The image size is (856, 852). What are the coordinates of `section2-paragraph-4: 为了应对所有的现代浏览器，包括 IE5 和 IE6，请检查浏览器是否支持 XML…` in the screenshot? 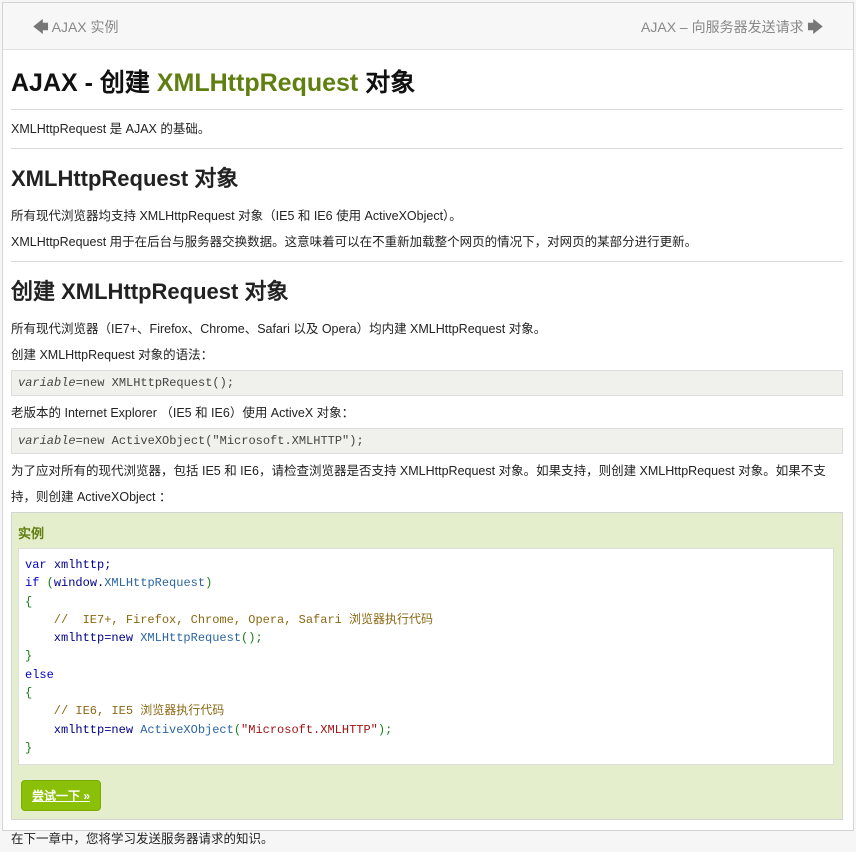 It's located at (418, 484).